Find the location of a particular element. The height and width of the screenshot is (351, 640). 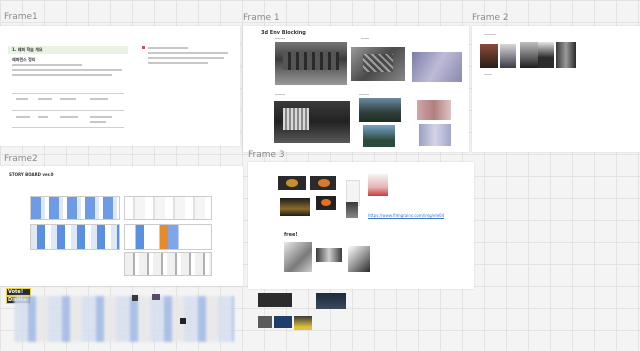

doc-heading: 레퍼런스 정리 is located at coordinates (24, 59).